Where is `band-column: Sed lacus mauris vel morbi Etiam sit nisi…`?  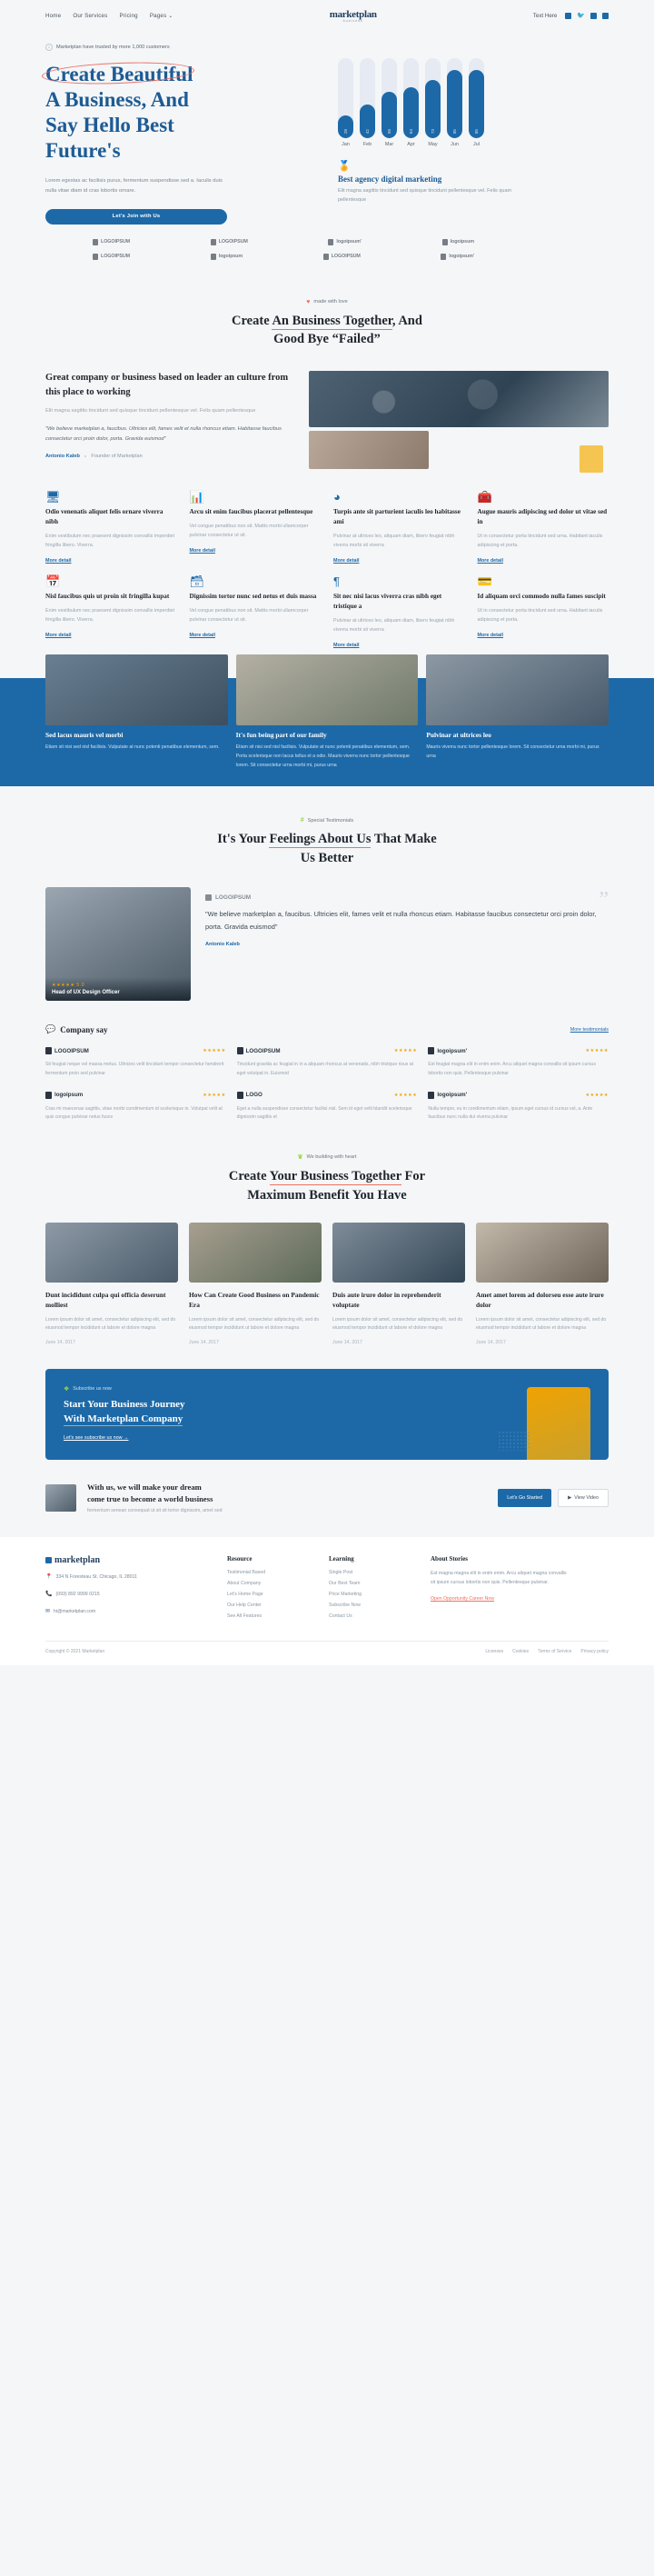
band-column: Sed lacus mauris vel morbi Etiam sit nisi… is located at coordinates (136, 750).